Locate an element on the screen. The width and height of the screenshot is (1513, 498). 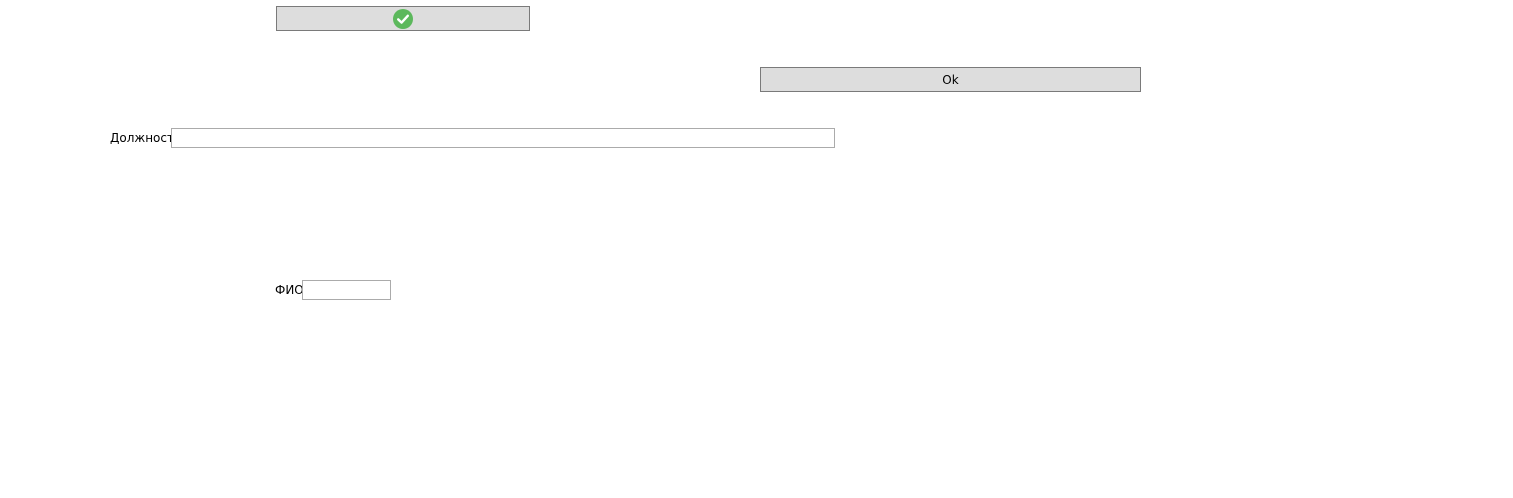
ok-button: Ok is located at coordinates (950, 79).